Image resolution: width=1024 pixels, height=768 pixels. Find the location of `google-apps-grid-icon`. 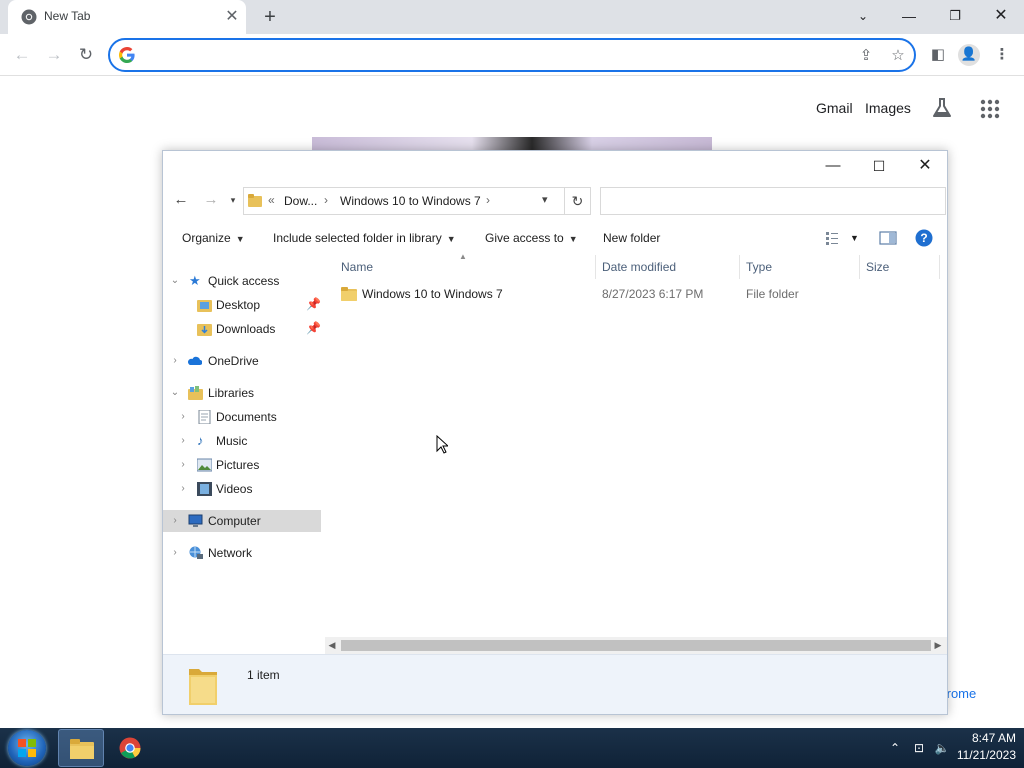

google-apps-grid-icon is located at coordinates (990, 109).